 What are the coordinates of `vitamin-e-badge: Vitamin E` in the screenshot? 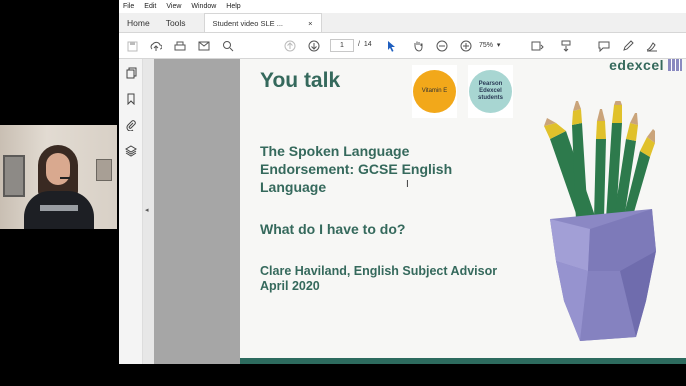 It's located at (434, 91).